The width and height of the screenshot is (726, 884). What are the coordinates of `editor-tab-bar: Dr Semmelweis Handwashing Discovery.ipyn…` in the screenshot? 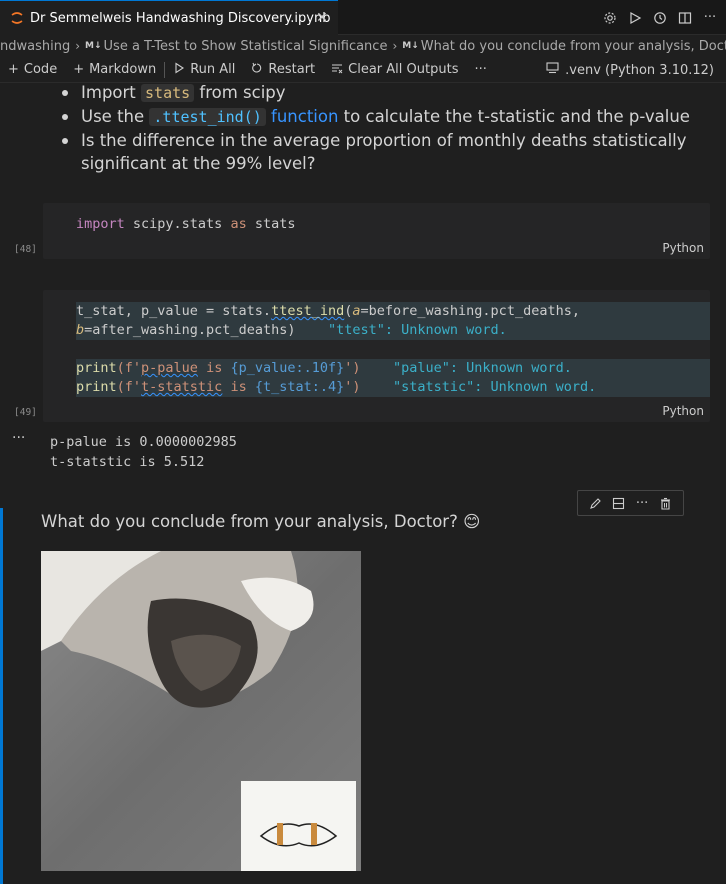 It's located at (363, 17).